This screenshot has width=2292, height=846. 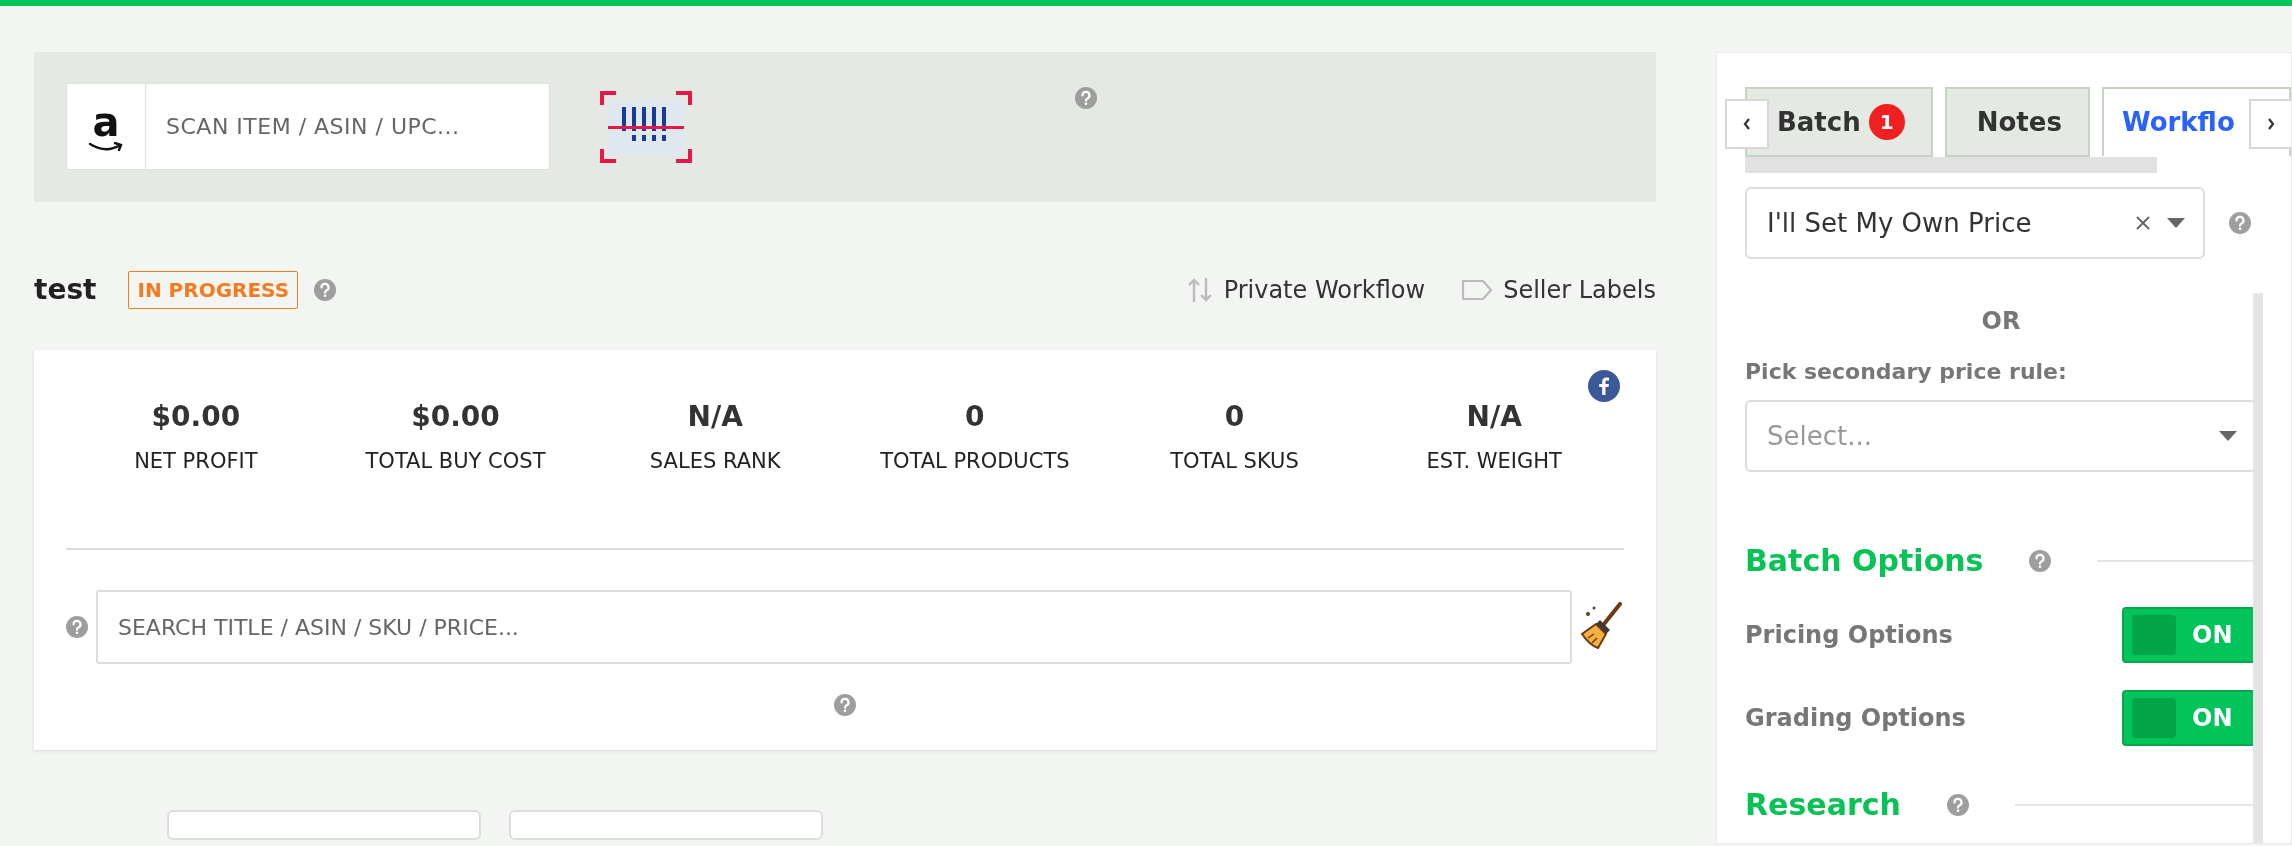 I want to click on batch-title: test, so click(x=65, y=290).